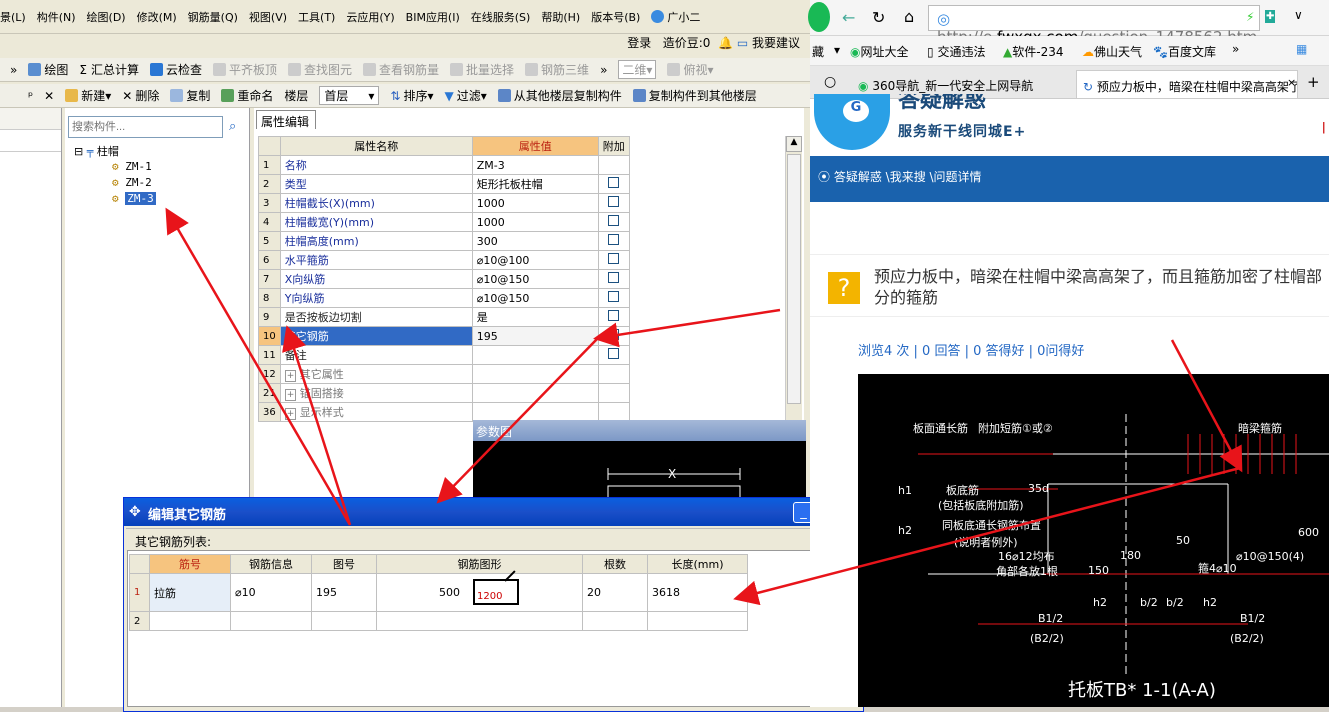  What do you see at coordinates (48, 69) in the screenshot?
I see `draw-button: 绘图` at bounding box center [48, 69].